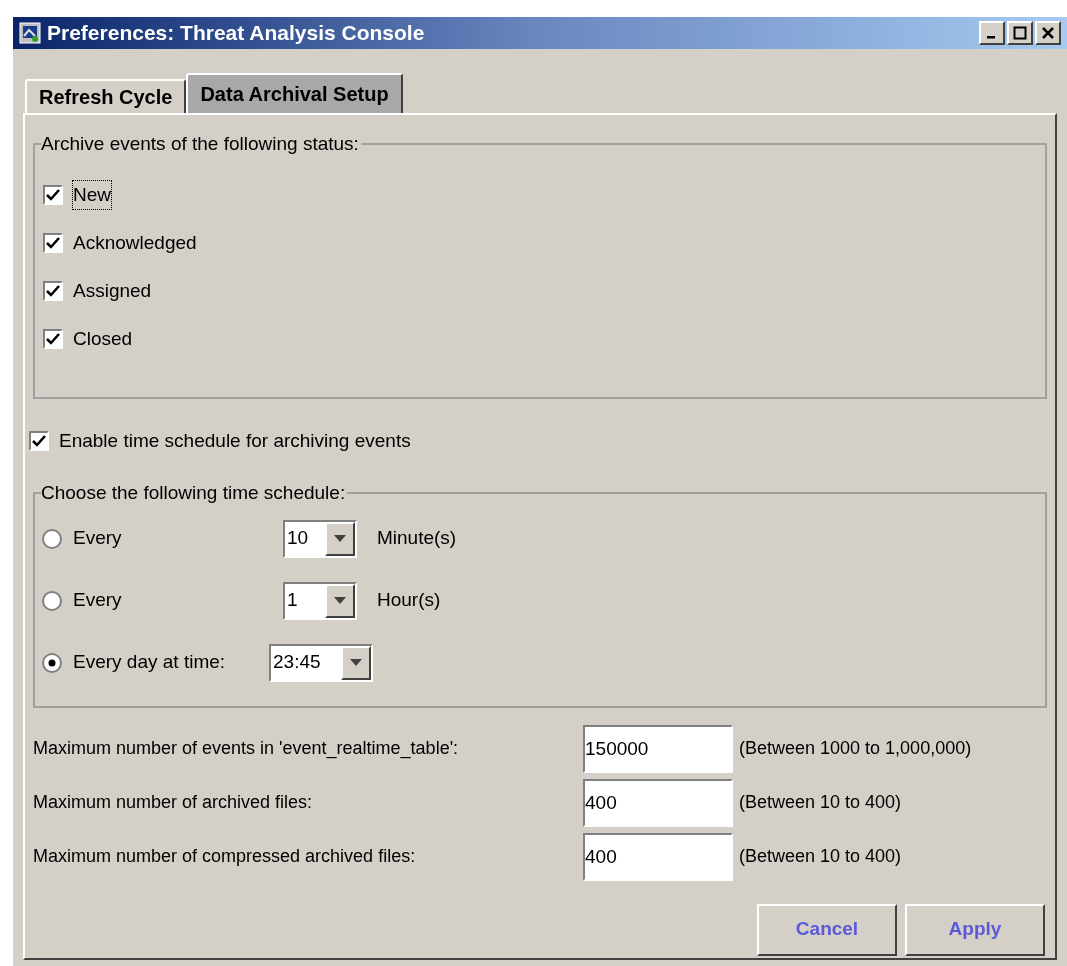 This screenshot has height=966, width=1067. I want to click on field-label: Maximum number of compressed archived files:, so click(225, 856).